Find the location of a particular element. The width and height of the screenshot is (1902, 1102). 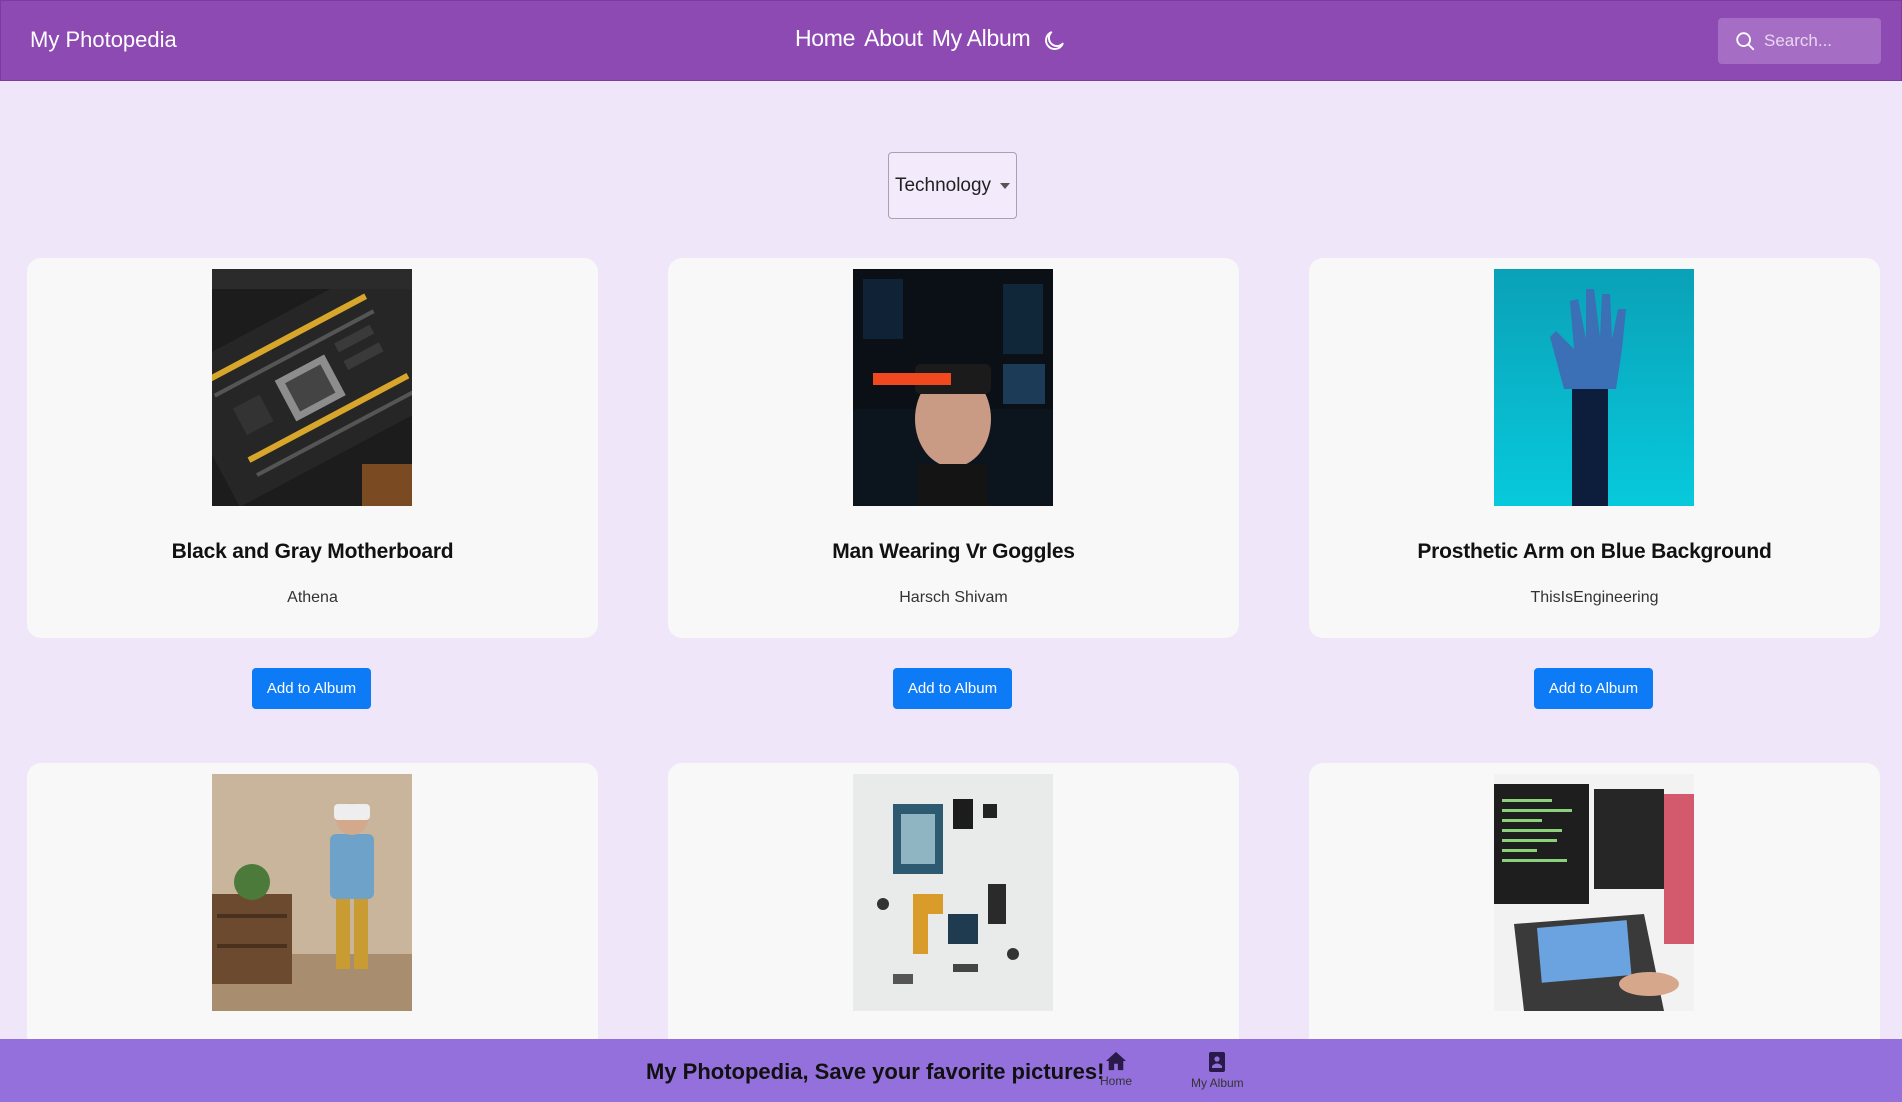

card-title: Man Wearing Vr Goggles is located at coordinates (953, 551).